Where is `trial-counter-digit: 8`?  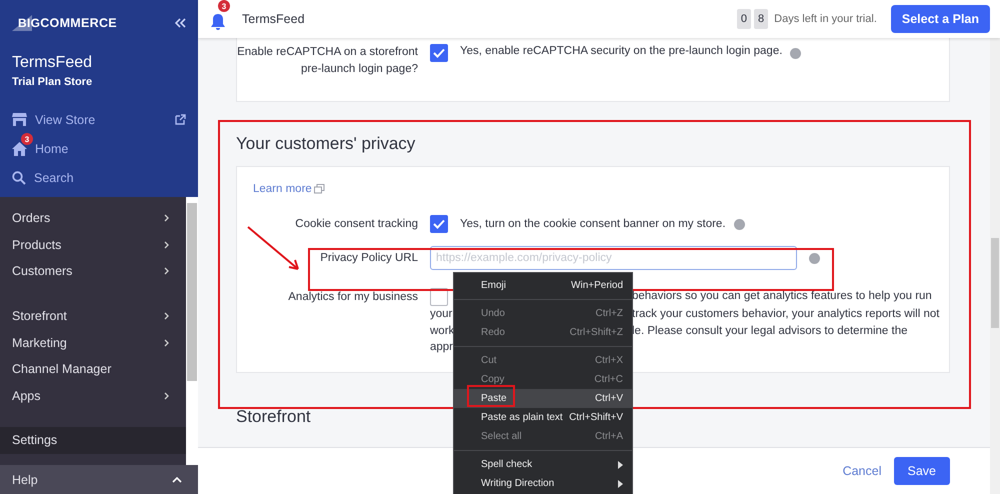 trial-counter-digit: 8 is located at coordinates (761, 19).